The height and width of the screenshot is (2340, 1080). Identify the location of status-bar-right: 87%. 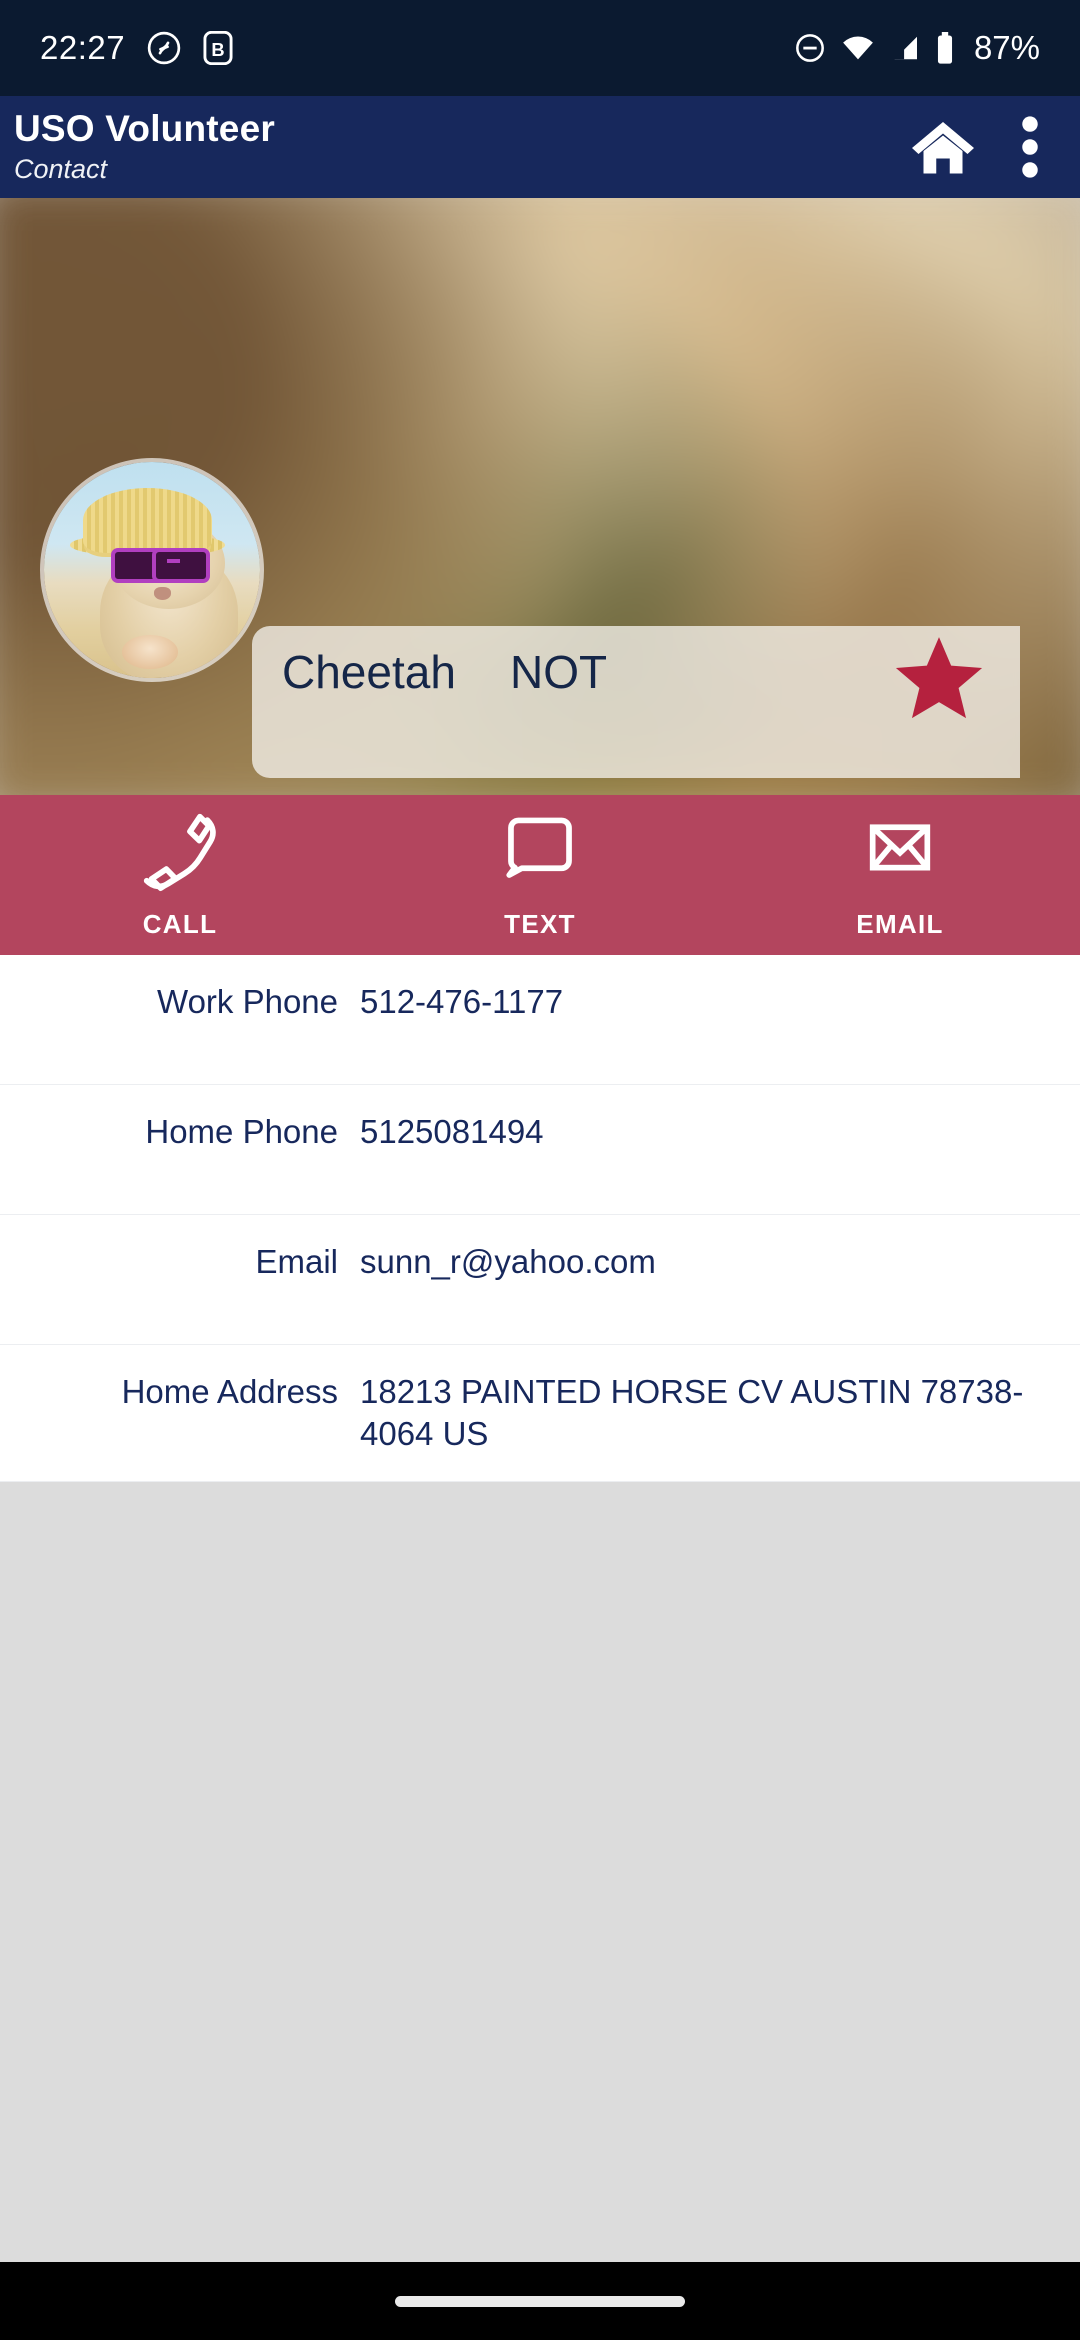
(917, 48).